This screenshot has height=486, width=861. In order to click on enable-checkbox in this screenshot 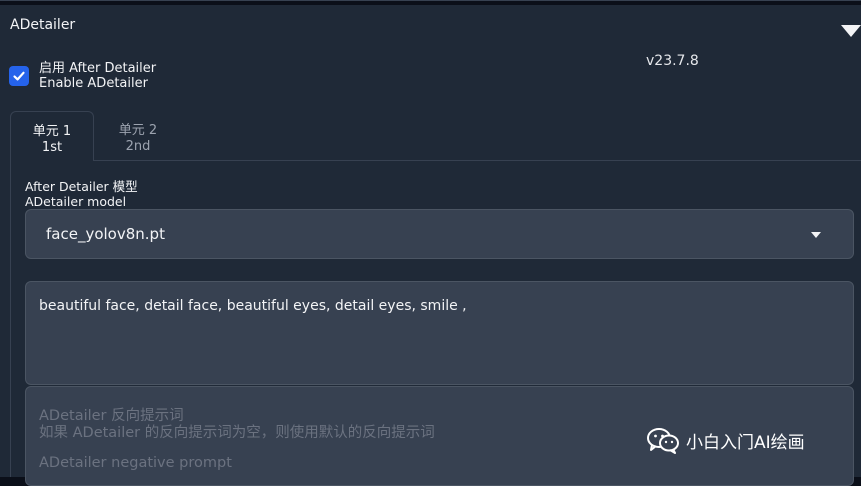, I will do `click(19, 76)`.